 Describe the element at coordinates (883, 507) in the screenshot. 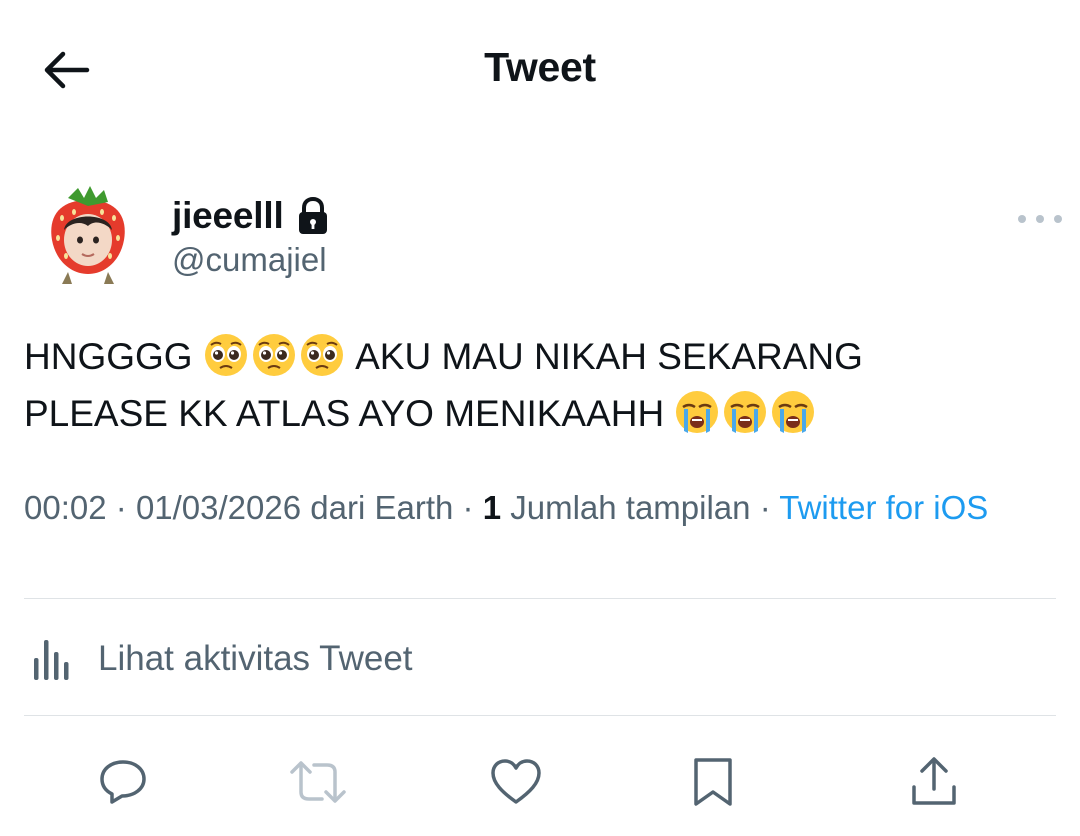

I see `tweet-source-link: Twitter for iOS` at that location.